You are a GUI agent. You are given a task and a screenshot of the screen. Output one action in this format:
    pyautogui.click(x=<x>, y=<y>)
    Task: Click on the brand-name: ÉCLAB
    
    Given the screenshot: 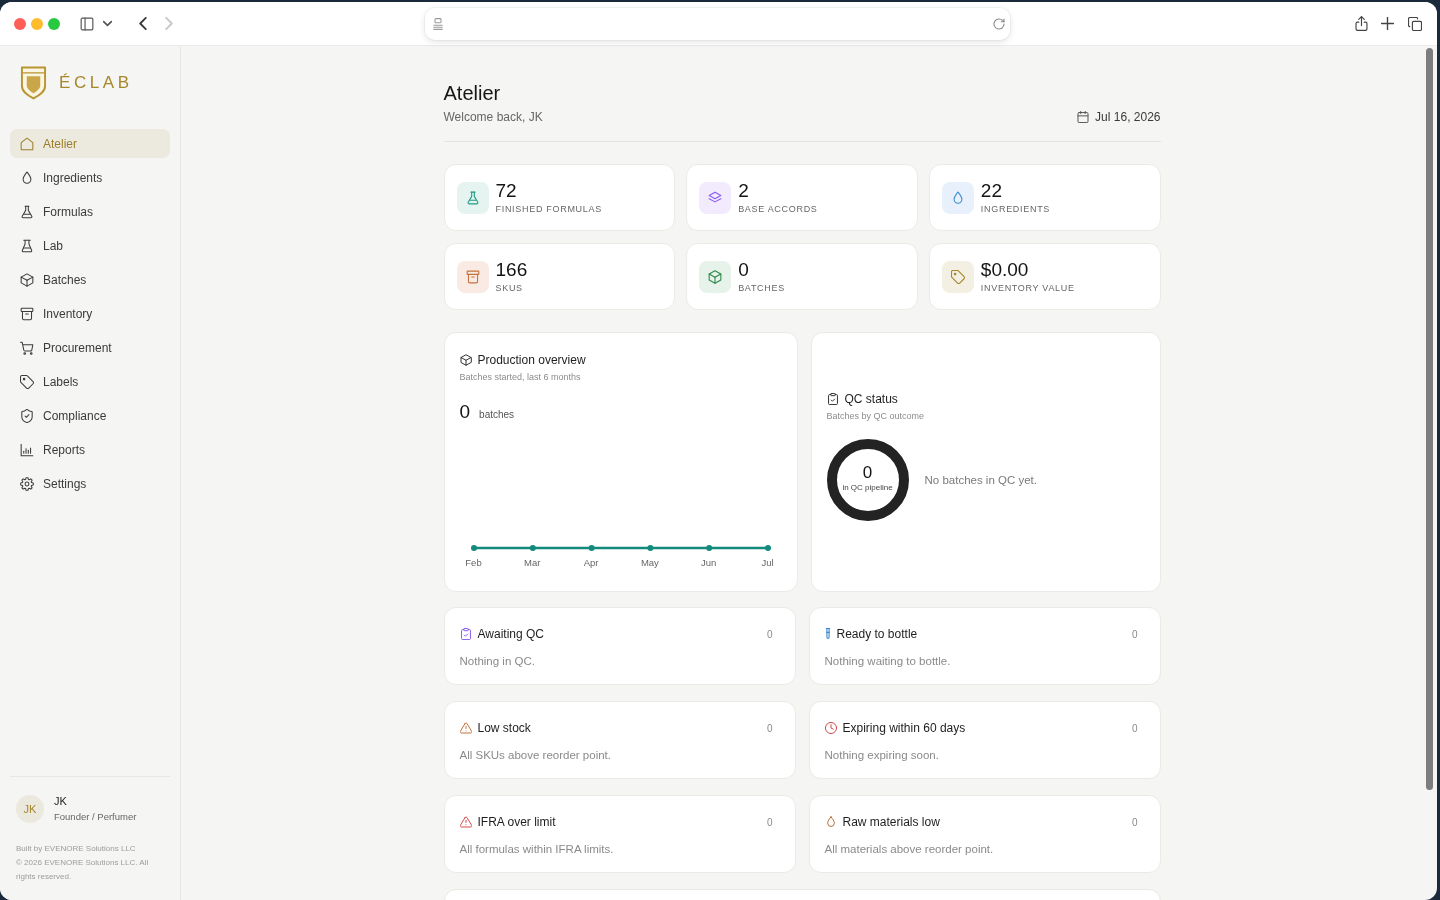 What is the action you would take?
    pyautogui.click(x=96, y=83)
    